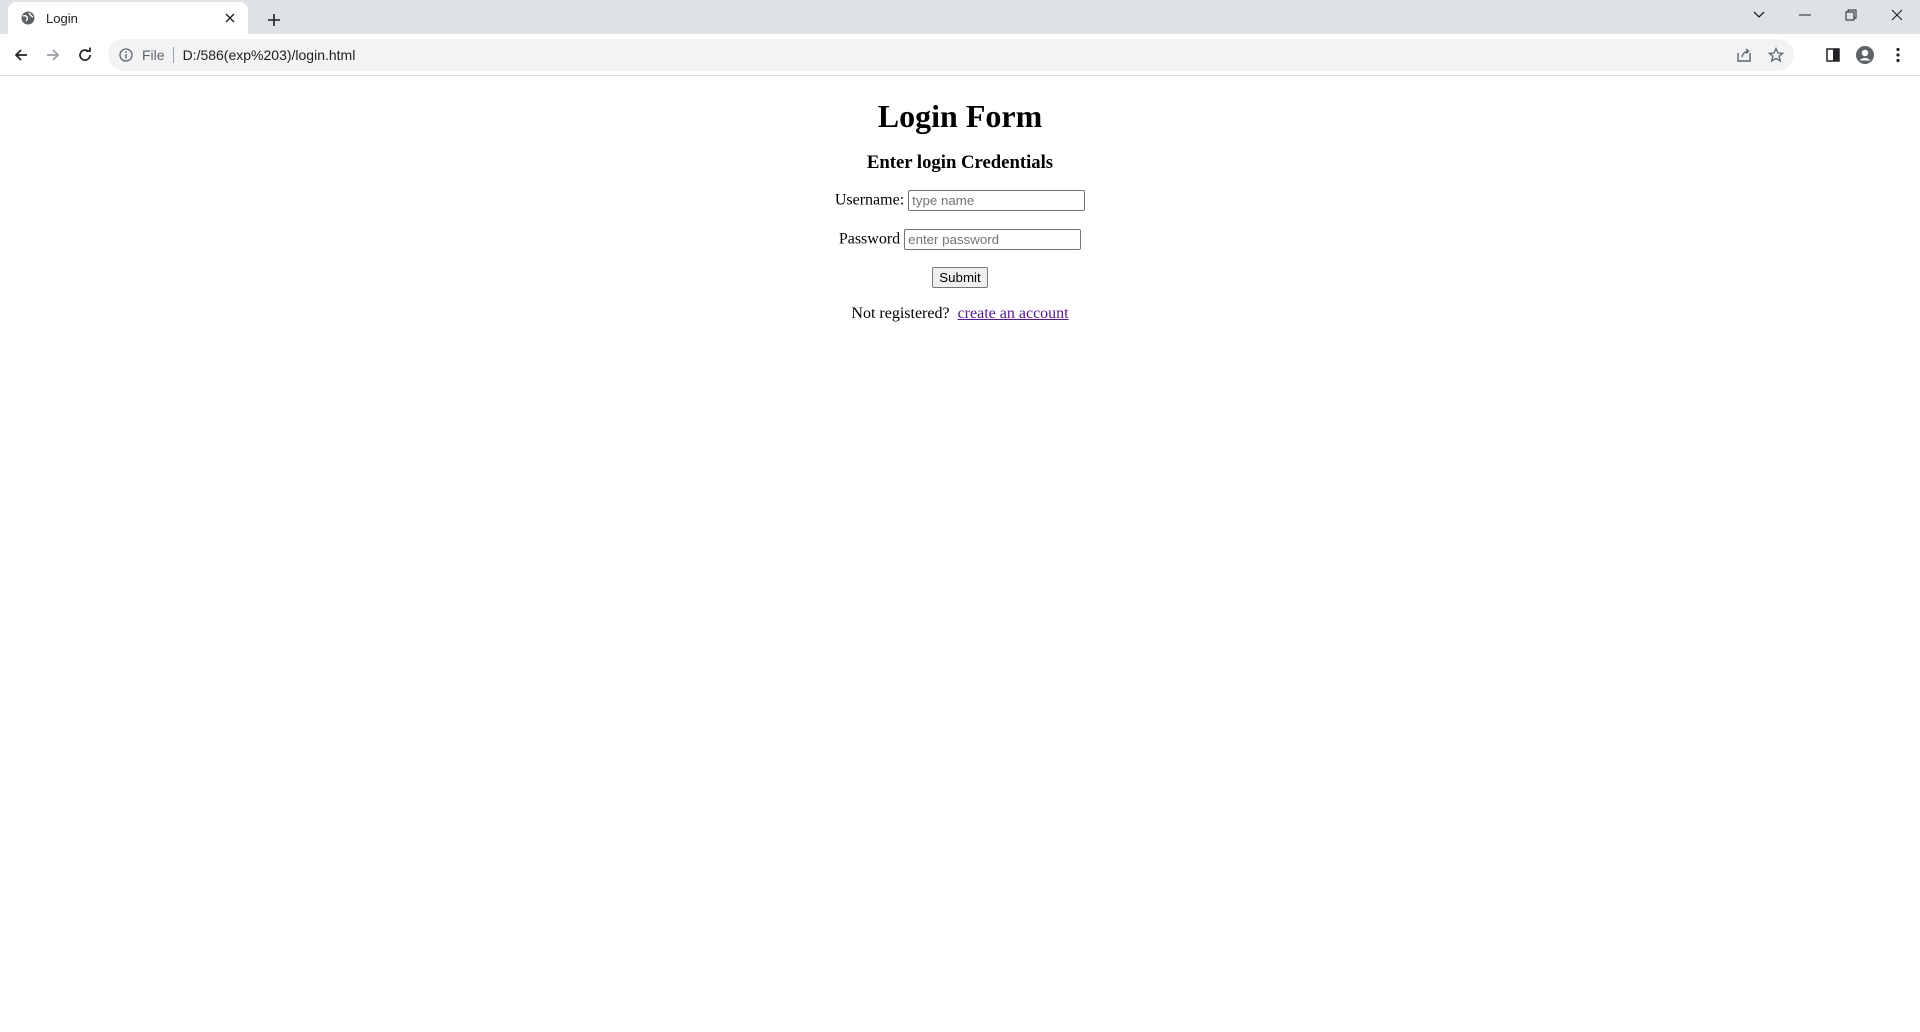 This screenshot has height=1032, width=1920. I want to click on register-prompt: Not registered?, so click(902, 313).